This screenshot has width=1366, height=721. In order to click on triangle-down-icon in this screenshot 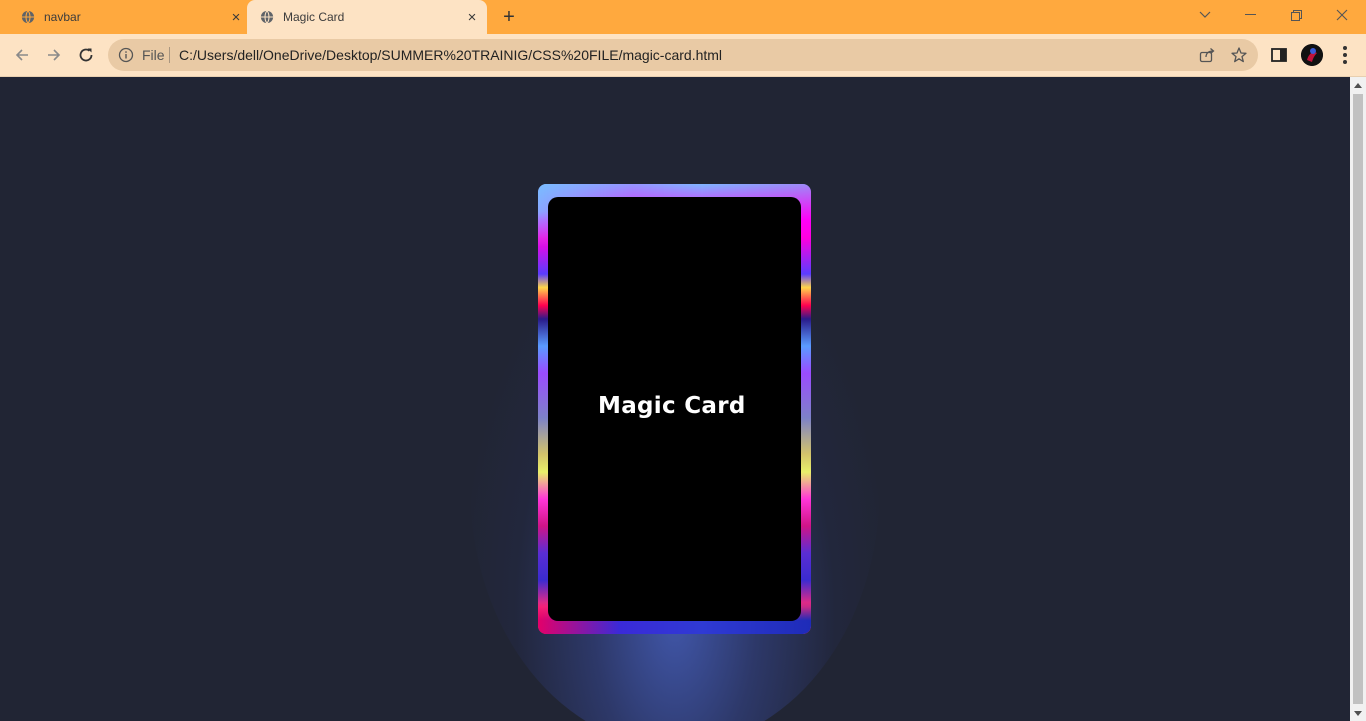, I will do `click(1358, 713)`.